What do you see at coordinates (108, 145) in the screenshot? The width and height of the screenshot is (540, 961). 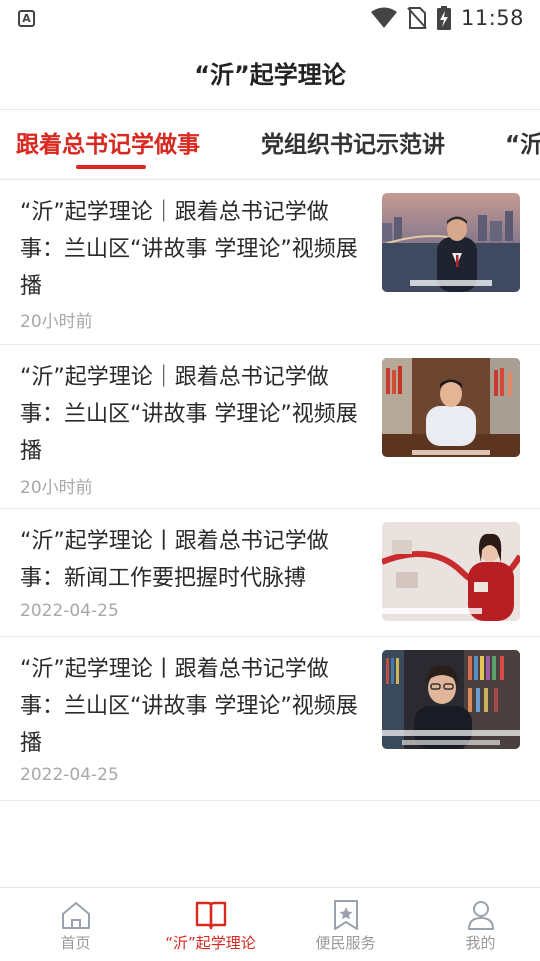 I see `tab-follow-general-secretary: 跟着总书记学做事` at bounding box center [108, 145].